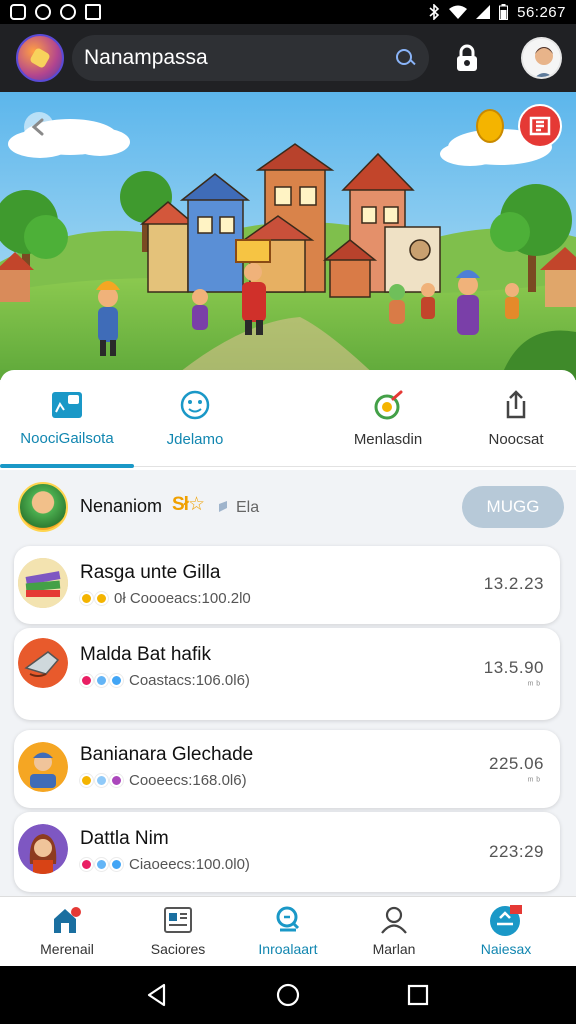 This screenshot has height=1024, width=576. Describe the element at coordinates (513, 667) in the screenshot. I see `list-item-value: 13.5.90` at that location.